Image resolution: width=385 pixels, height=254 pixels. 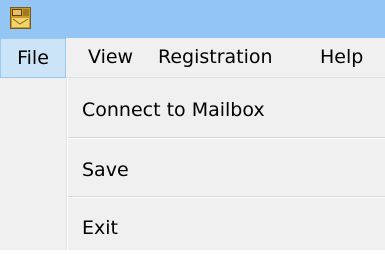 What do you see at coordinates (20, 18) in the screenshot?
I see `mail-app-icon` at bounding box center [20, 18].